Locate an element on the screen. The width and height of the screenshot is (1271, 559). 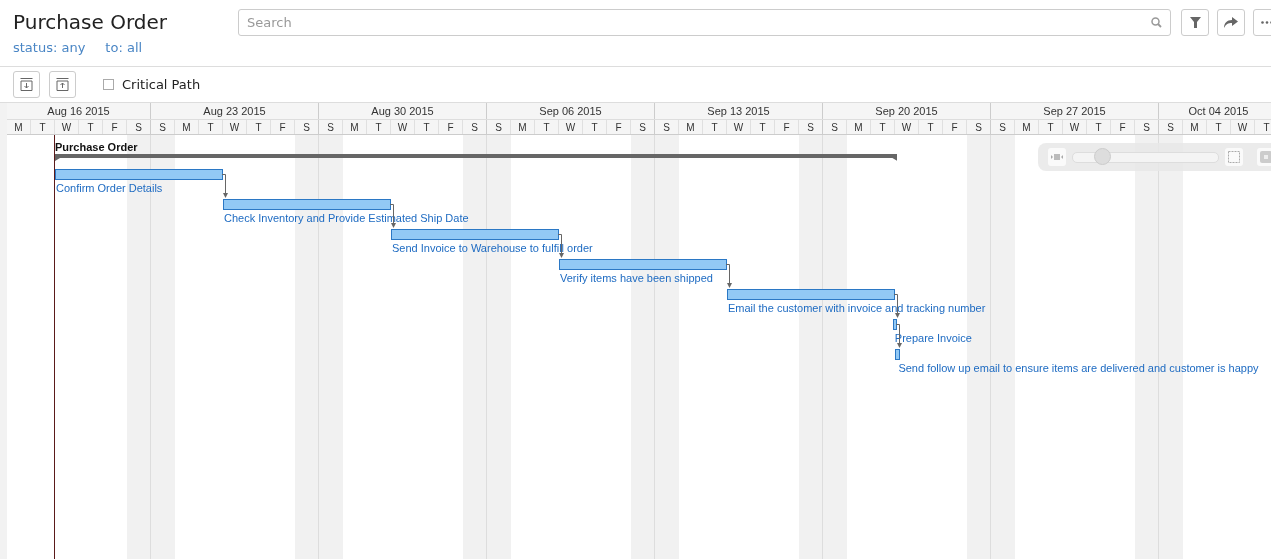
task-label: Send follow up email to ensure items are delivered and customer is happy is located at coordinates (1078, 368).